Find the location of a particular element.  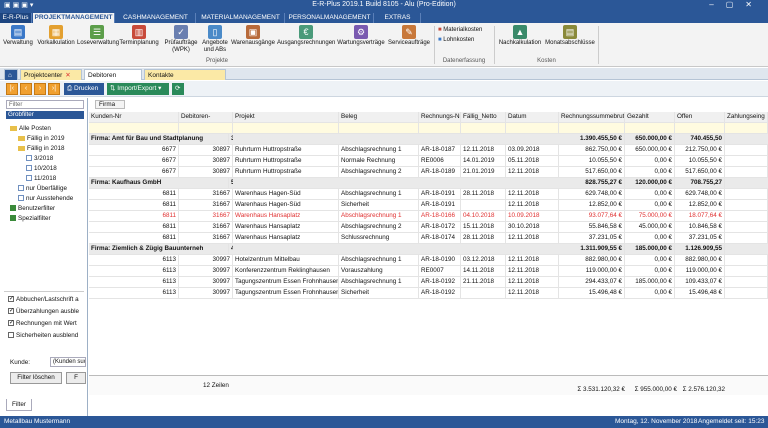

tab-materialmanagement: MATERIALMANAGEMENT is located at coordinates (241, 18).